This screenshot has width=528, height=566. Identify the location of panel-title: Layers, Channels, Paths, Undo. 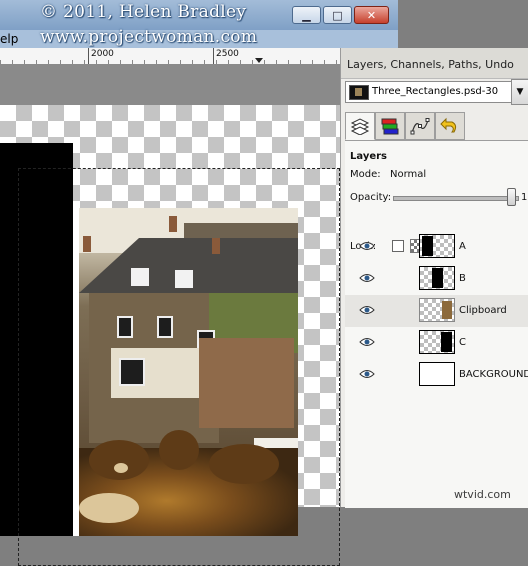
(430, 64).